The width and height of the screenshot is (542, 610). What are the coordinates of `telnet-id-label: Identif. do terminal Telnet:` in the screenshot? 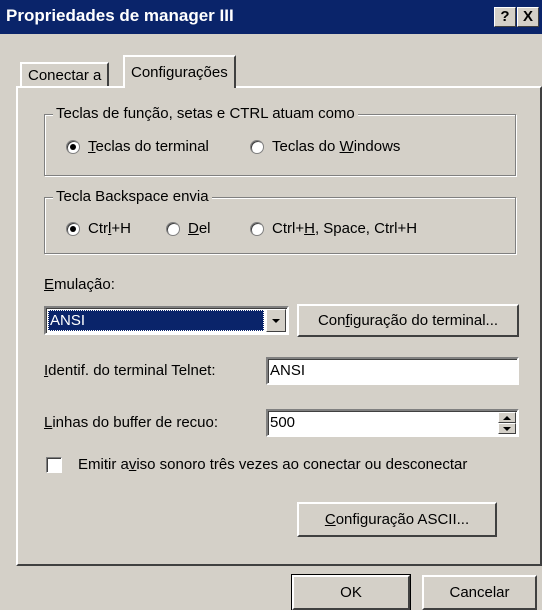 It's located at (130, 370).